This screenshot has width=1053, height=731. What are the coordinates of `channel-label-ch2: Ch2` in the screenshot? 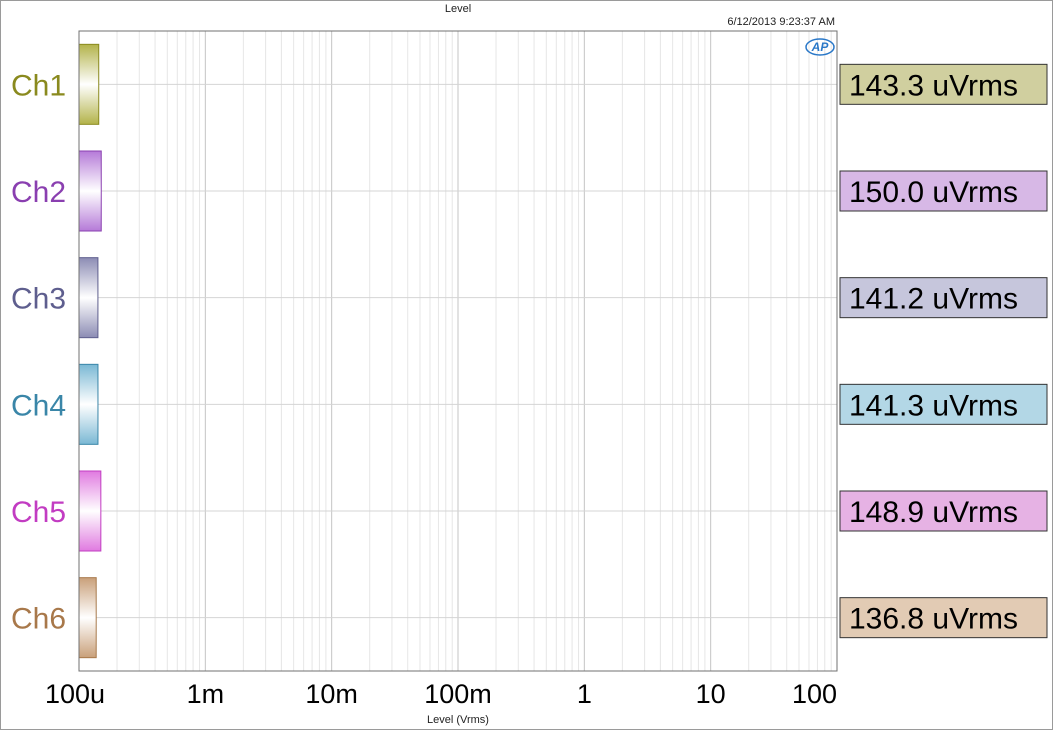 It's located at (38, 192).